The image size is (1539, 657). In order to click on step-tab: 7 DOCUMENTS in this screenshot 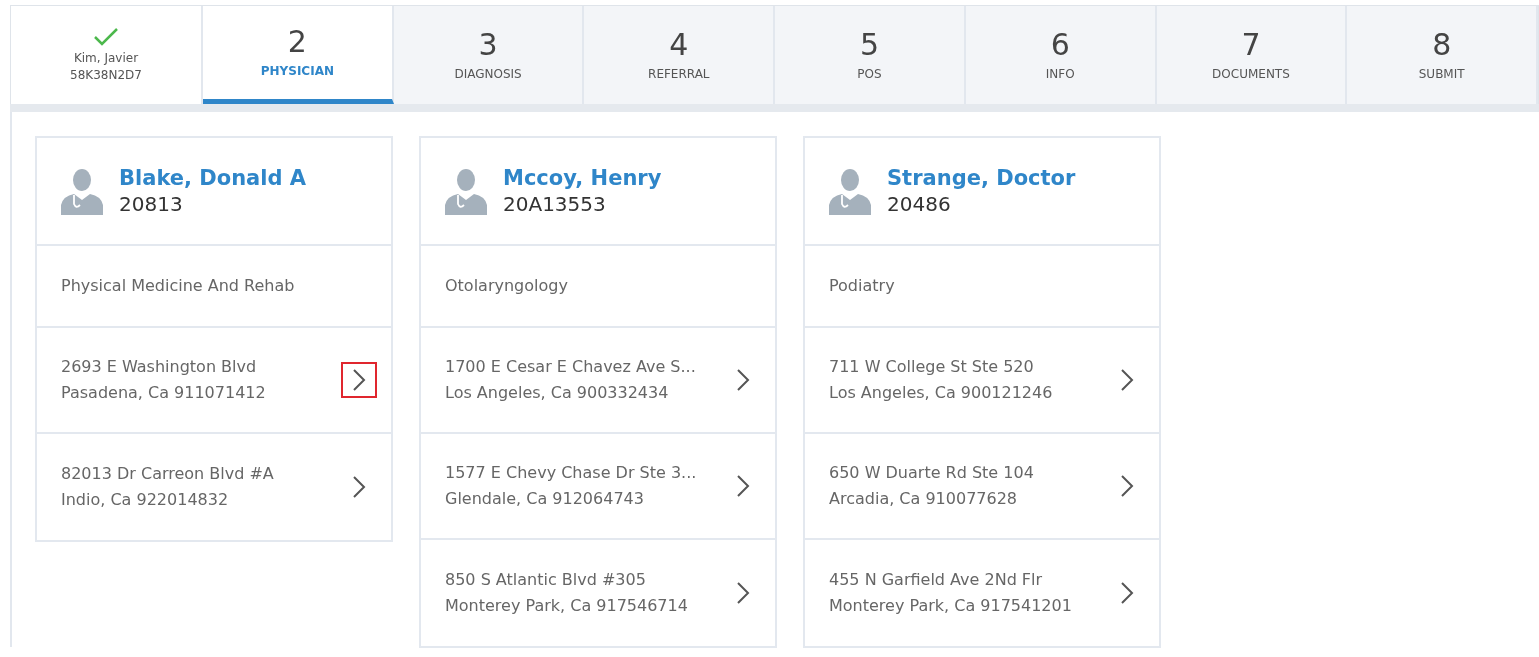, I will do `click(1252, 55)`.